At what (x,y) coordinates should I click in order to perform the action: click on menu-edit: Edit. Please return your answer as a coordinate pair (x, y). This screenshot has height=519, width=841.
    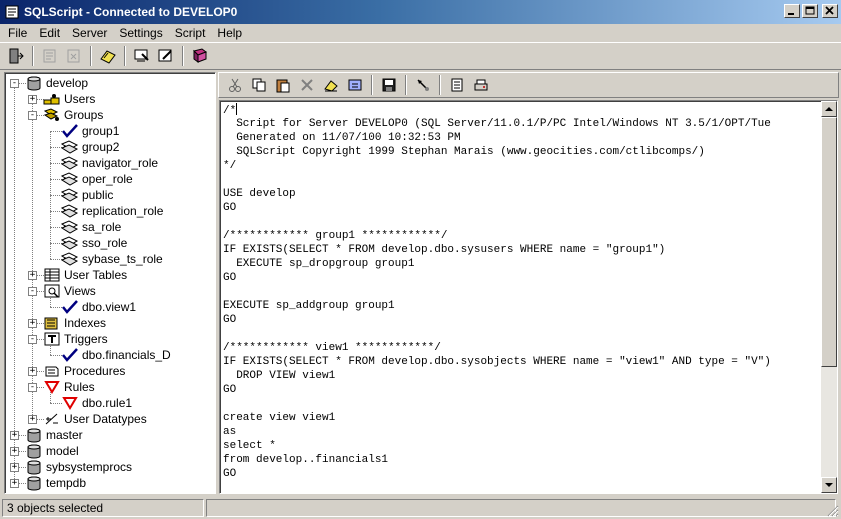
    Looking at the image, I should click on (49, 33).